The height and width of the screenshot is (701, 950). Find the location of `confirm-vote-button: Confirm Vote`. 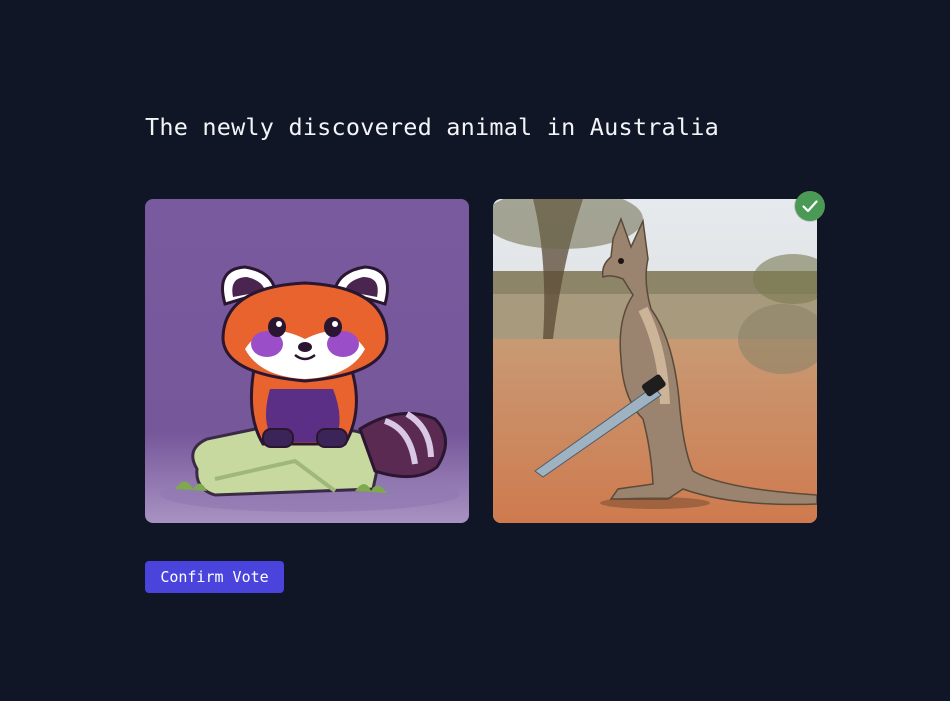

confirm-vote-button: Confirm Vote is located at coordinates (214, 577).